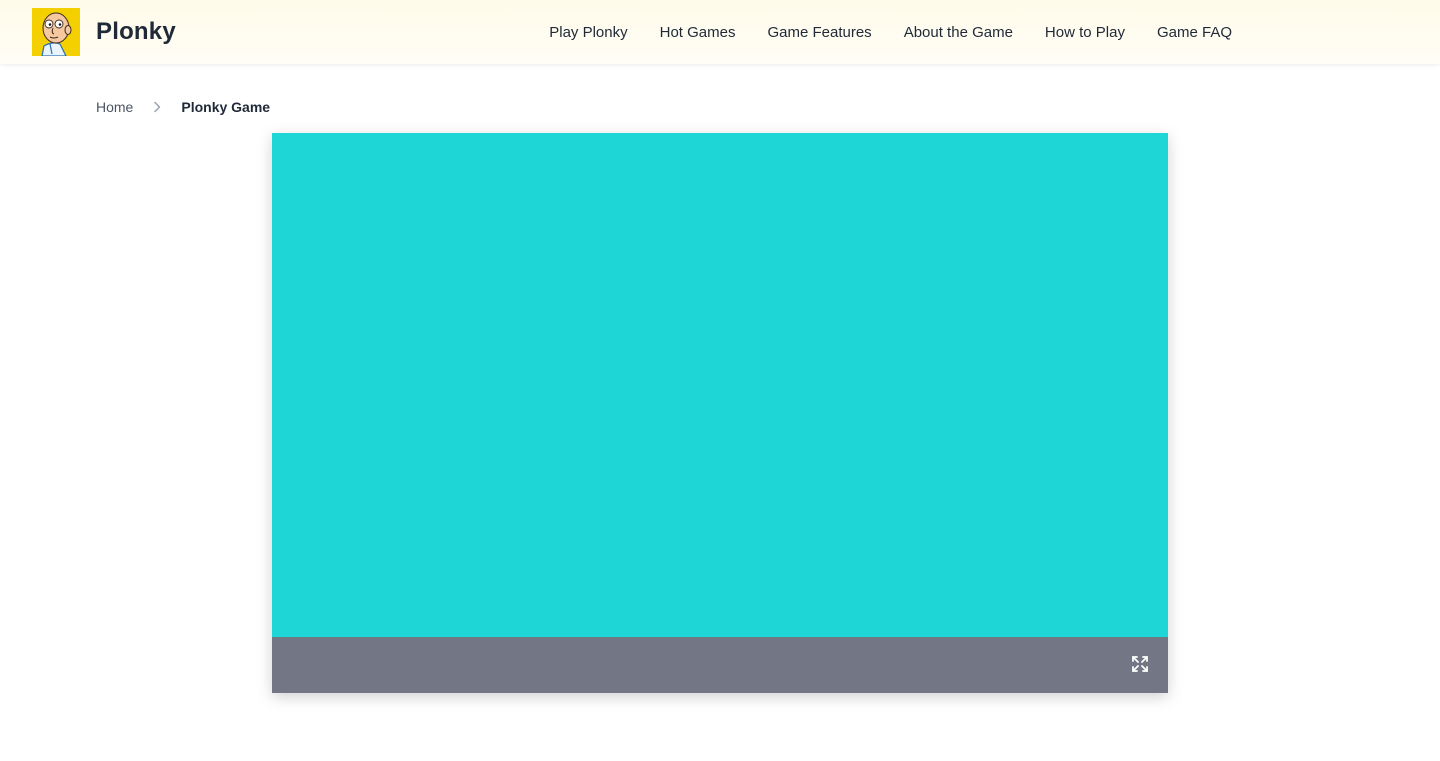 The height and width of the screenshot is (761, 1440). Describe the element at coordinates (1194, 32) in the screenshot. I see `nav-game-faq: Game FAQ` at that location.